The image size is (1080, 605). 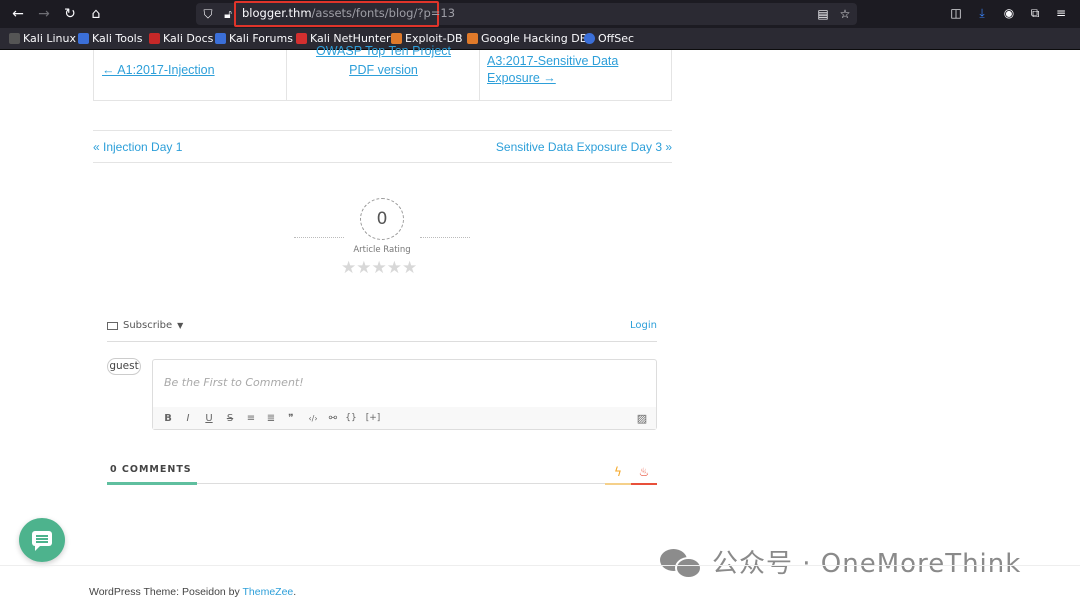 What do you see at coordinates (534, 38) in the screenshot?
I see `bookmark-label: Google Hacking DB` at bounding box center [534, 38].